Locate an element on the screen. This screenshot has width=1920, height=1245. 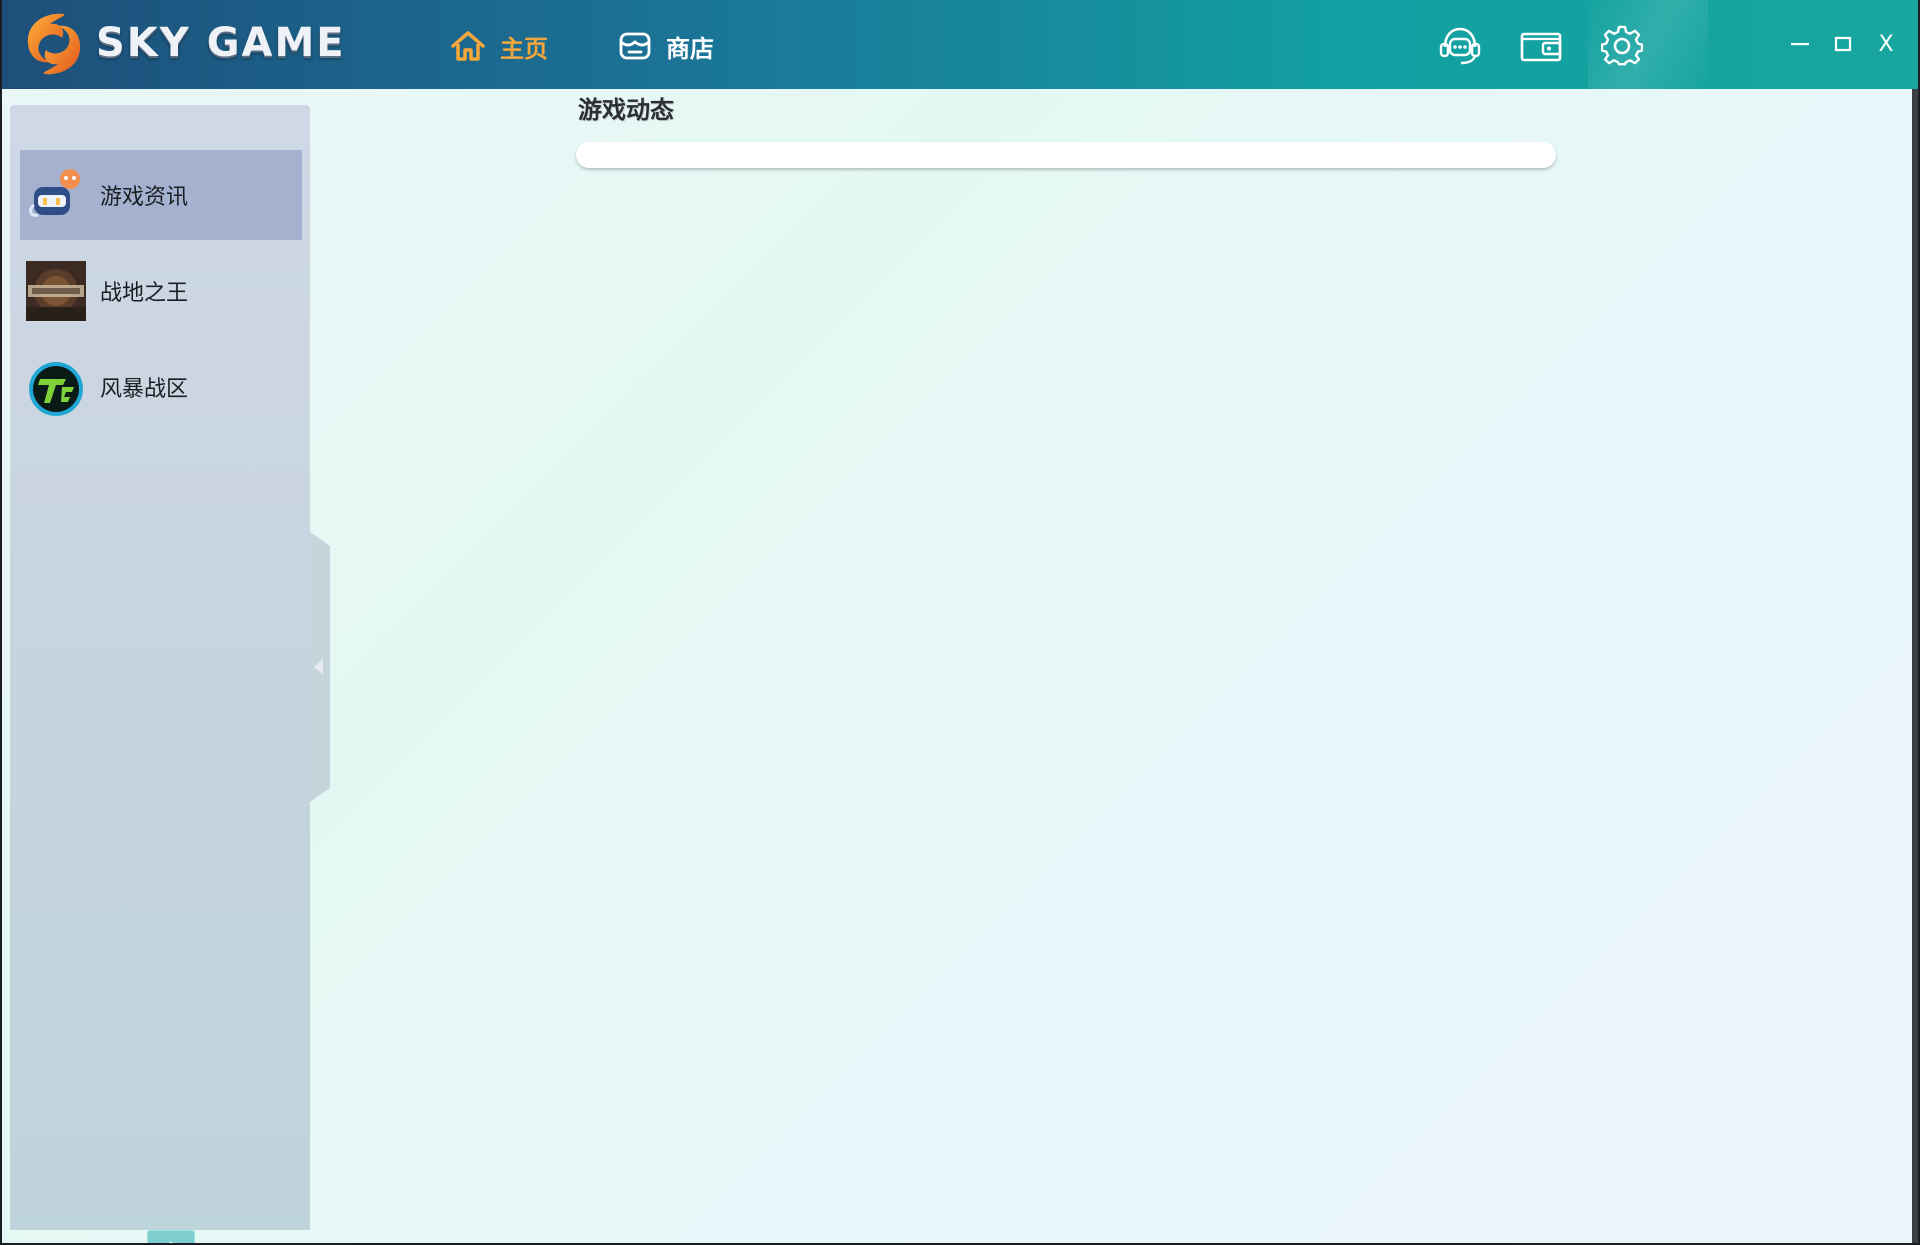
app-logo-text: SKY GAME is located at coordinates (221, 43).